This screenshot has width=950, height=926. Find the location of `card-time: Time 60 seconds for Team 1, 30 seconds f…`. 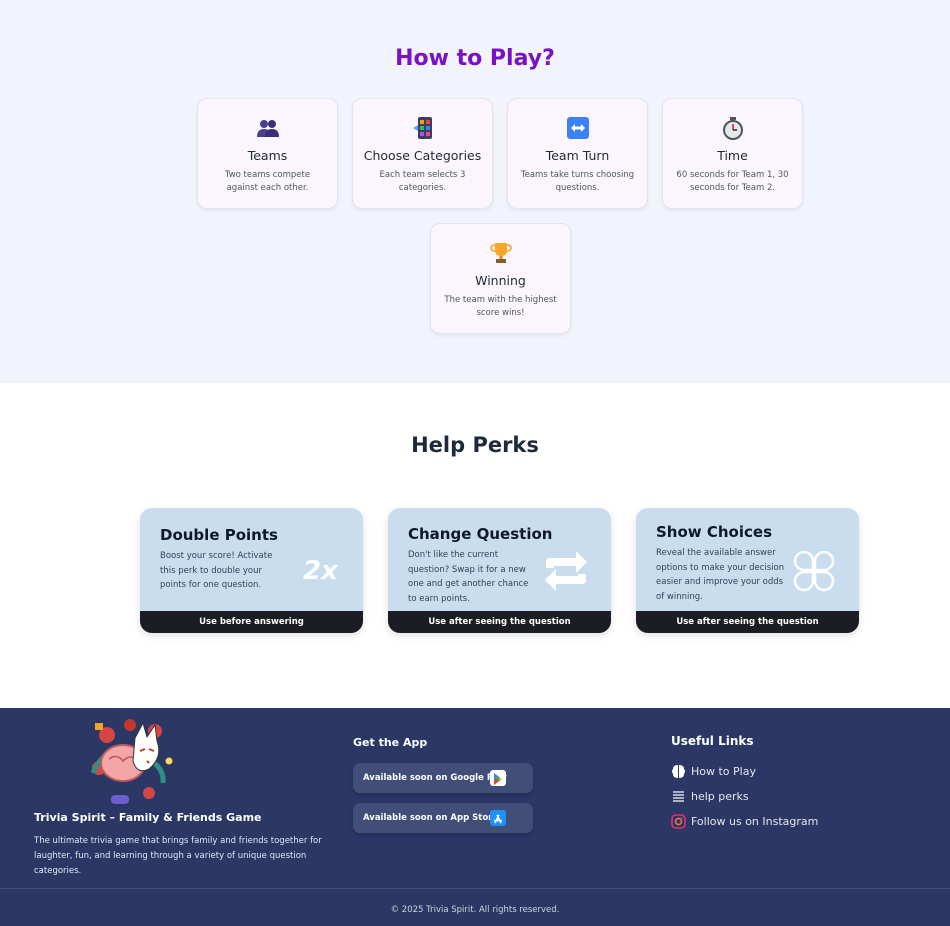

card-time: Time 60 seconds for Team 1, 30 seconds f… is located at coordinates (732, 153).